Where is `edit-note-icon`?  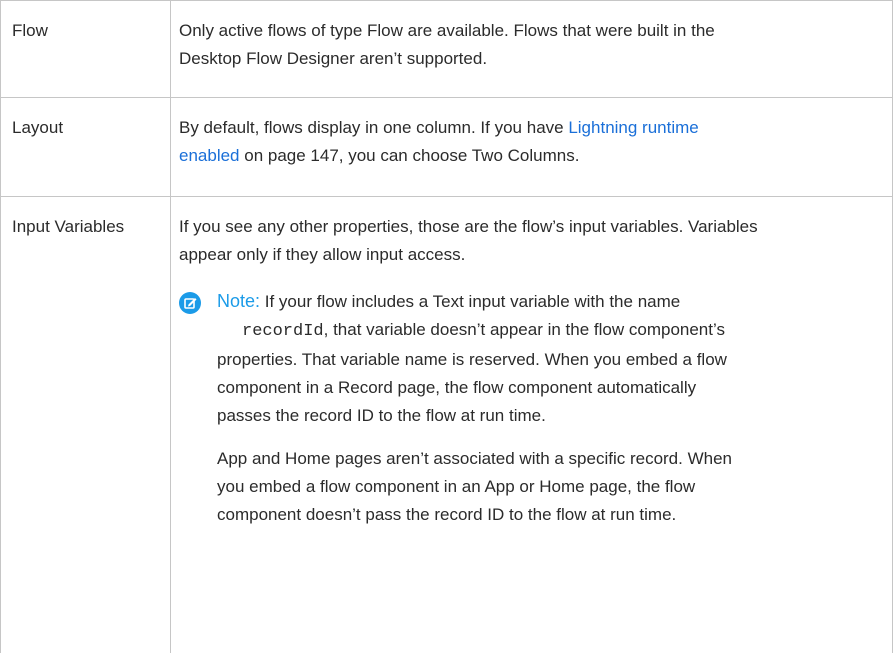 edit-note-icon is located at coordinates (190, 303).